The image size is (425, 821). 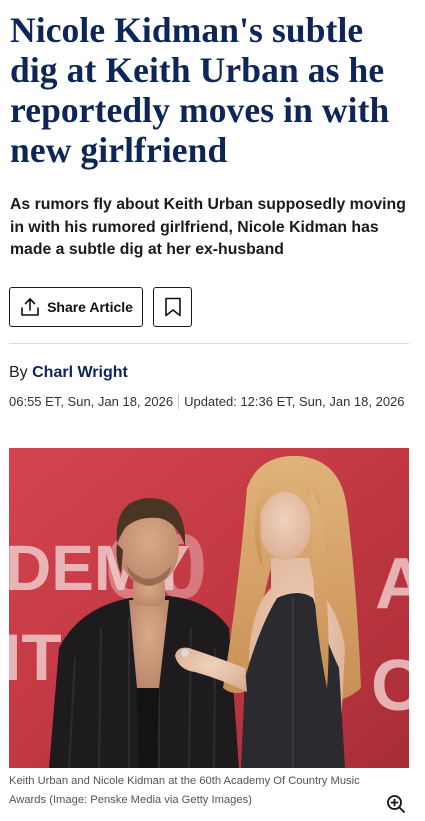 What do you see at coordinates (179, 401) in the screenshot?
I see `timestamp-separator` at bounding box center [179, 401].